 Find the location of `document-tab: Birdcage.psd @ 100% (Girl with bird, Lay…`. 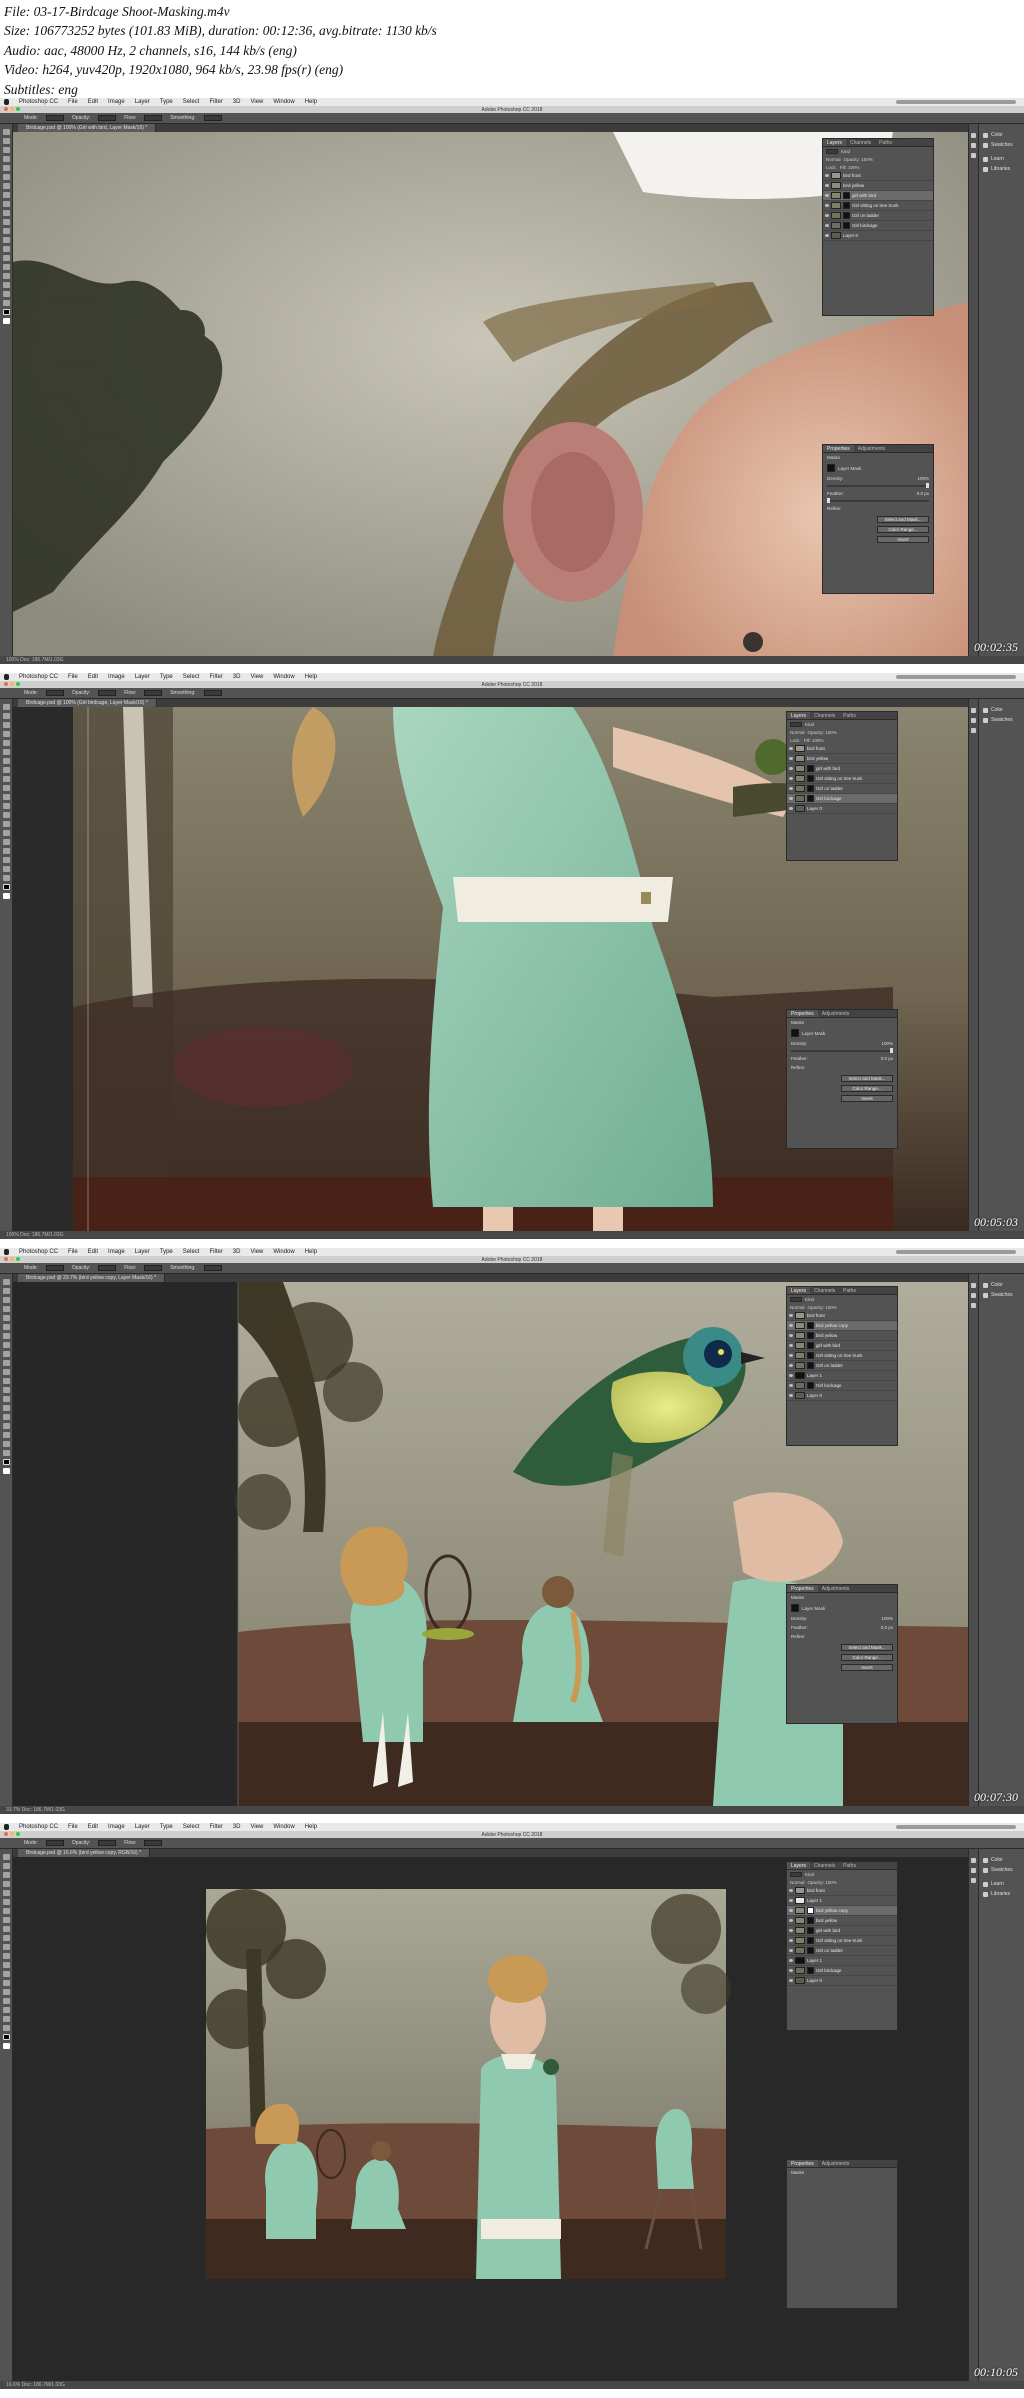

document-tab: Birdcage.psd @ 100% (Girl with bird, Lay… is located at coordinates (87, 128).